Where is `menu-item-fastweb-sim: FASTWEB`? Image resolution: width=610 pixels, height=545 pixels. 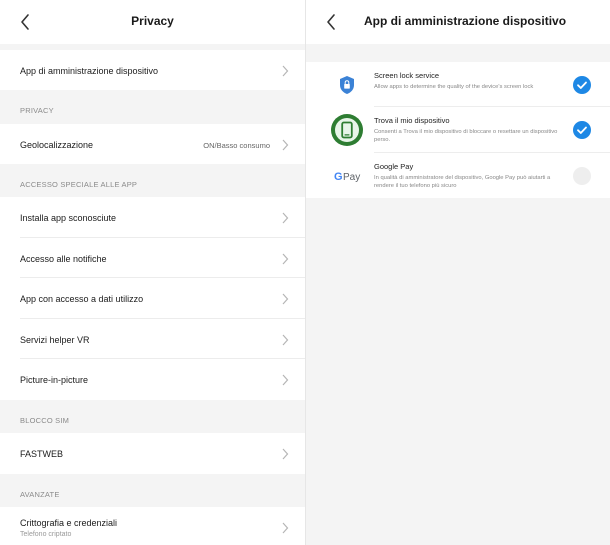 menu-item-fastweb-sim: FASTWEB is located at coordinates (152, 453).